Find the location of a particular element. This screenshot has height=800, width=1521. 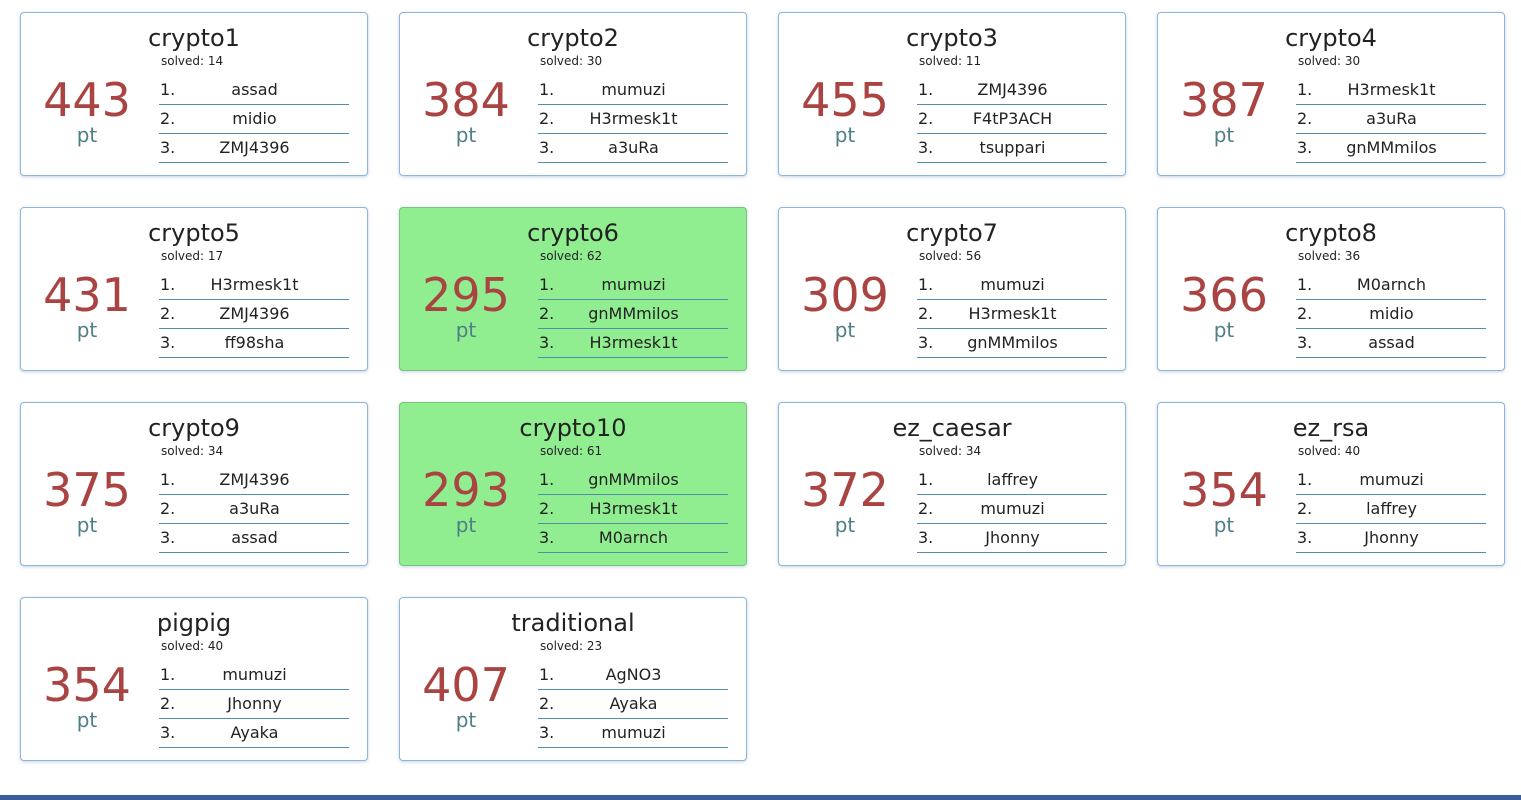

challenge-name: crypto9 is located at coordinates (194, 428).